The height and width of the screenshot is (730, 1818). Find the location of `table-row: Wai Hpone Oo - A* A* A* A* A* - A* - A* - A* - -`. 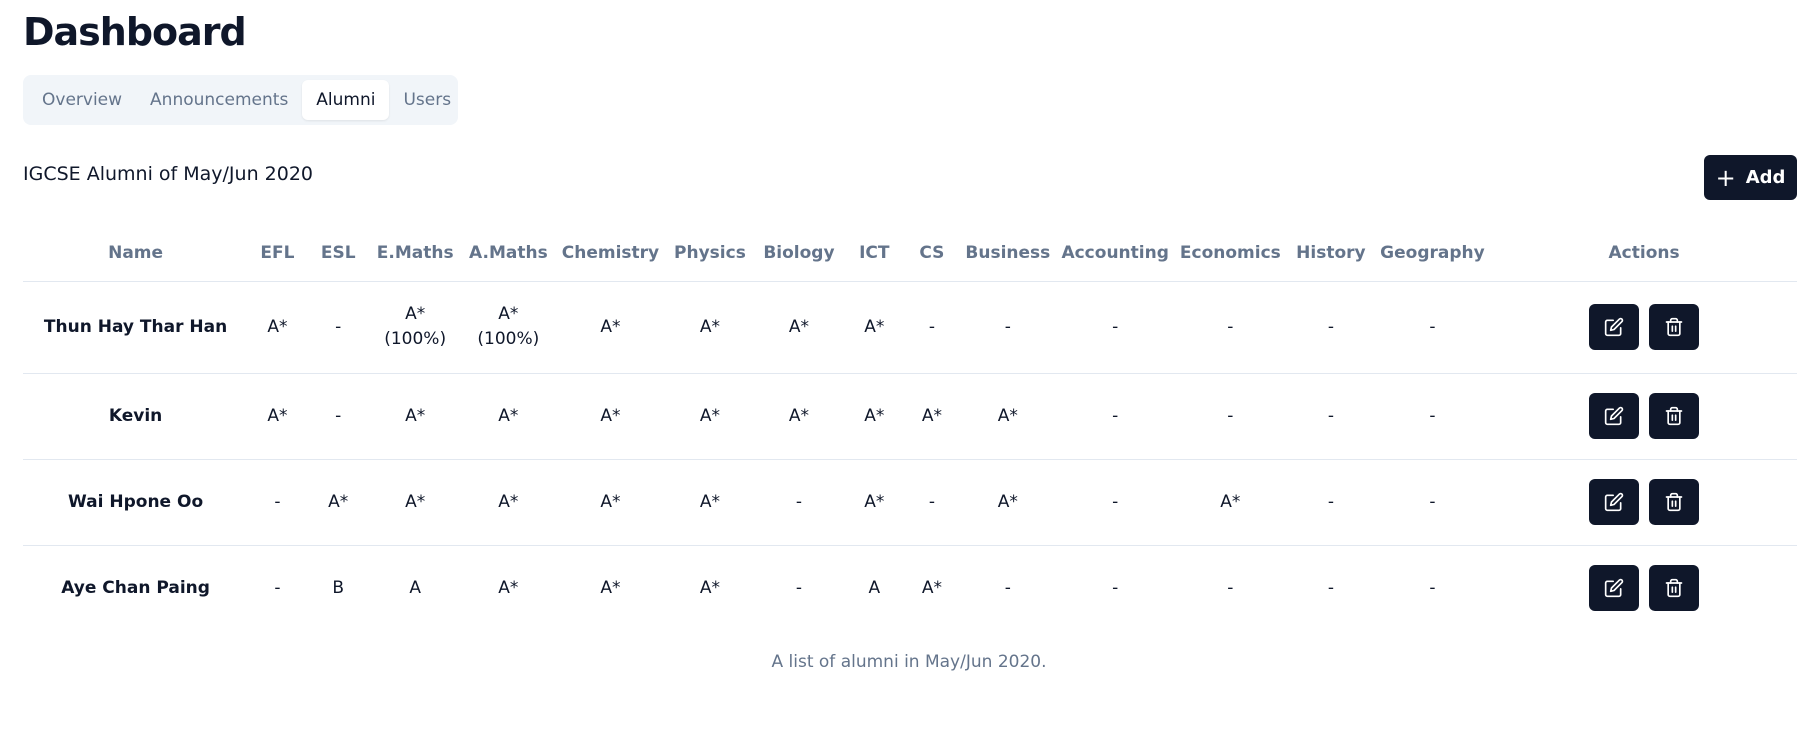

table-row: Wai Hpone Oo - A* A* A* A* A* - A* - A* - A* - - is located at coordinates (910, 502).